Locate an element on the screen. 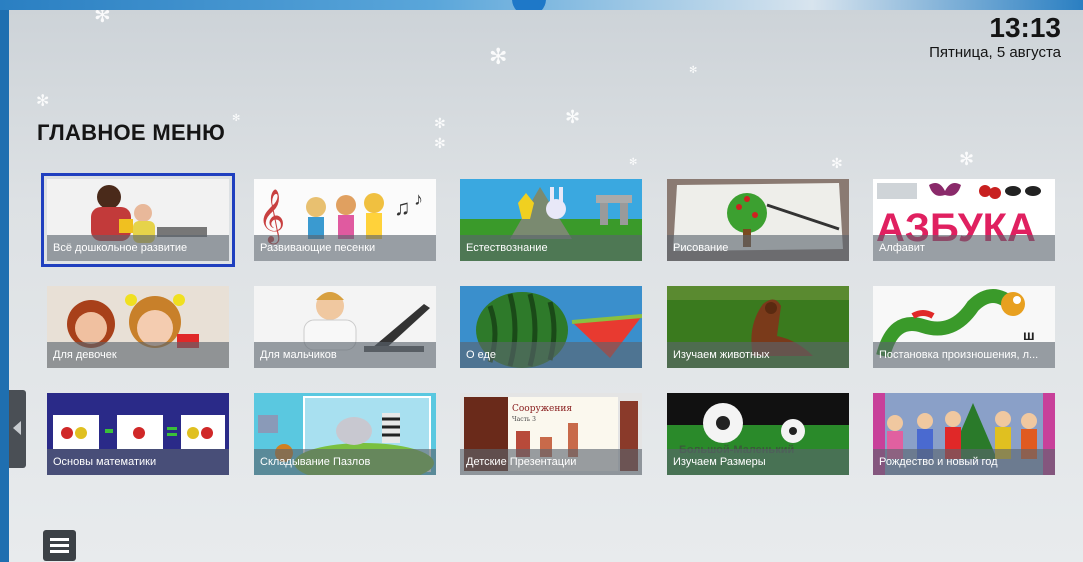  hamburger-menu-button is located at coordinates (59, 545).